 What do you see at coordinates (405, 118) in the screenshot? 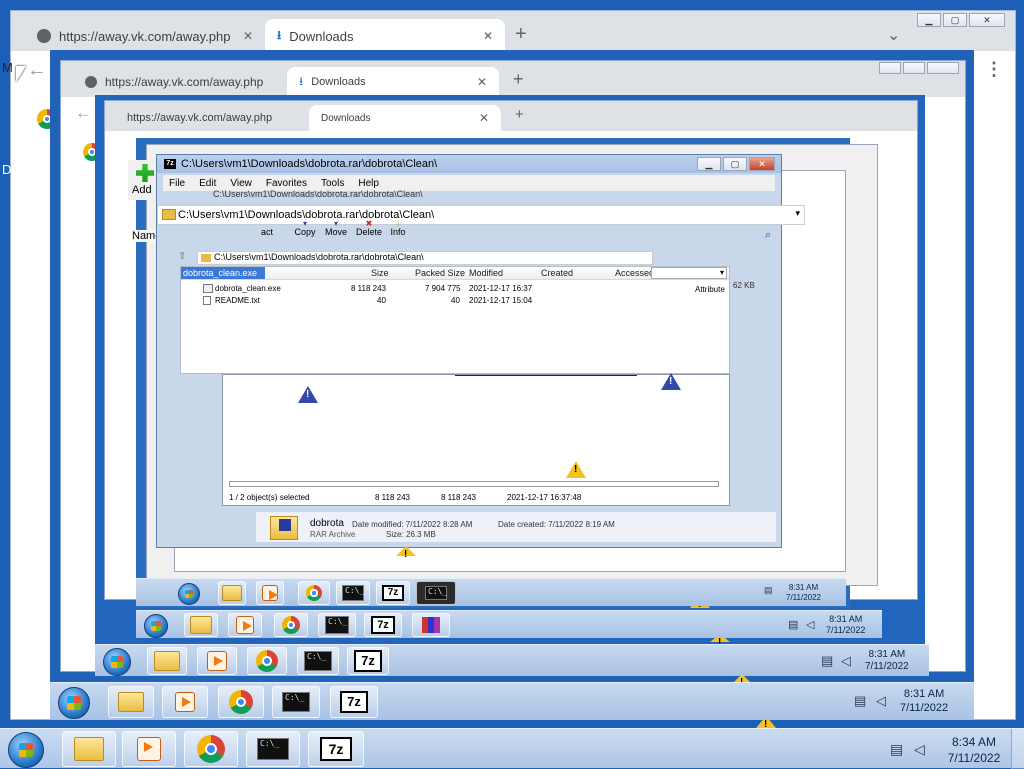
I see `tab-downloads: Downloads ✕` at bounding box center [405, 118].